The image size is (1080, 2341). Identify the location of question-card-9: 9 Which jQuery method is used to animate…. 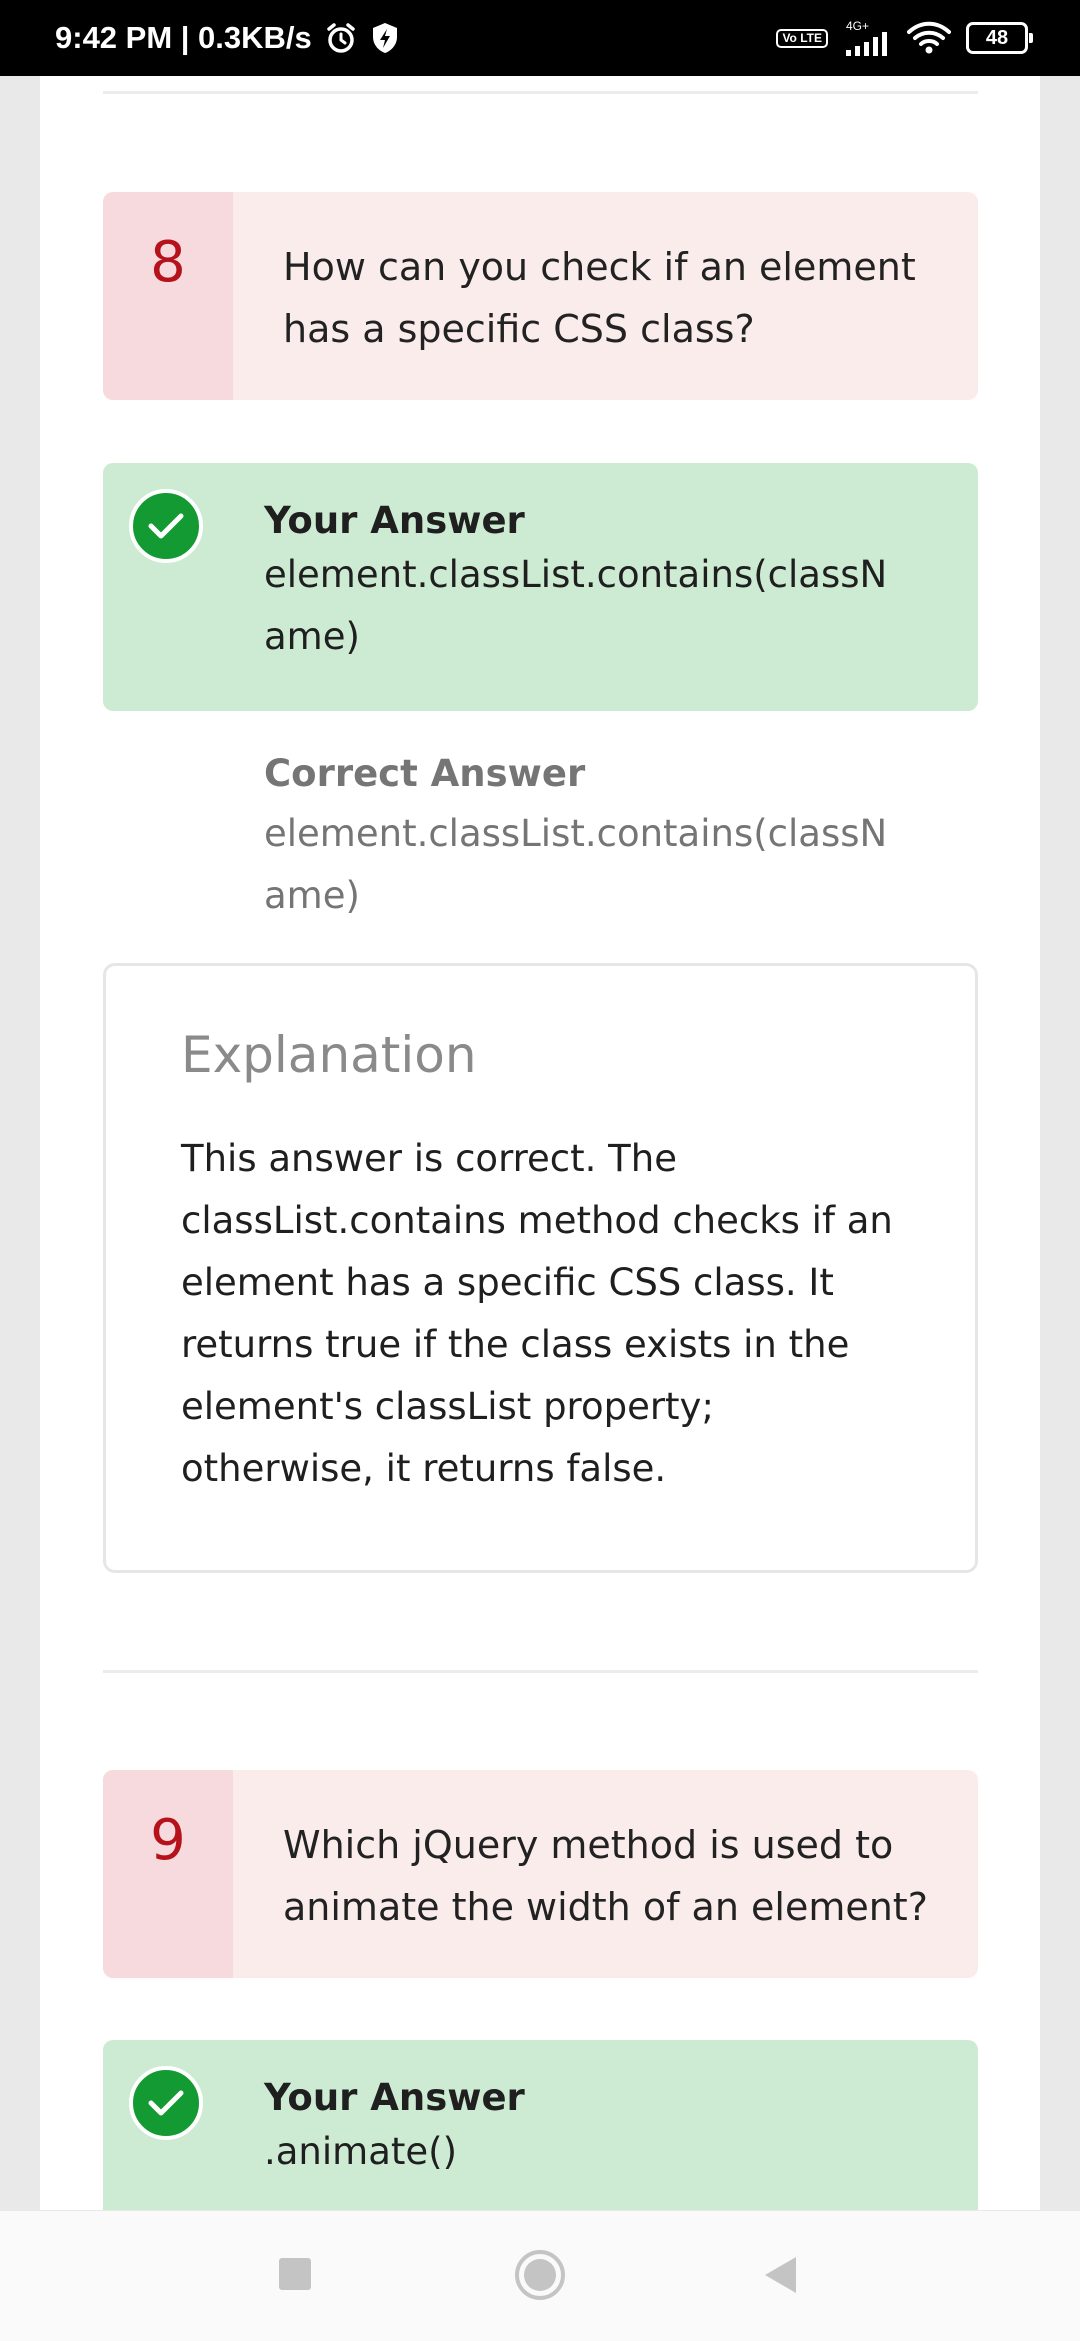
(540, 1874).